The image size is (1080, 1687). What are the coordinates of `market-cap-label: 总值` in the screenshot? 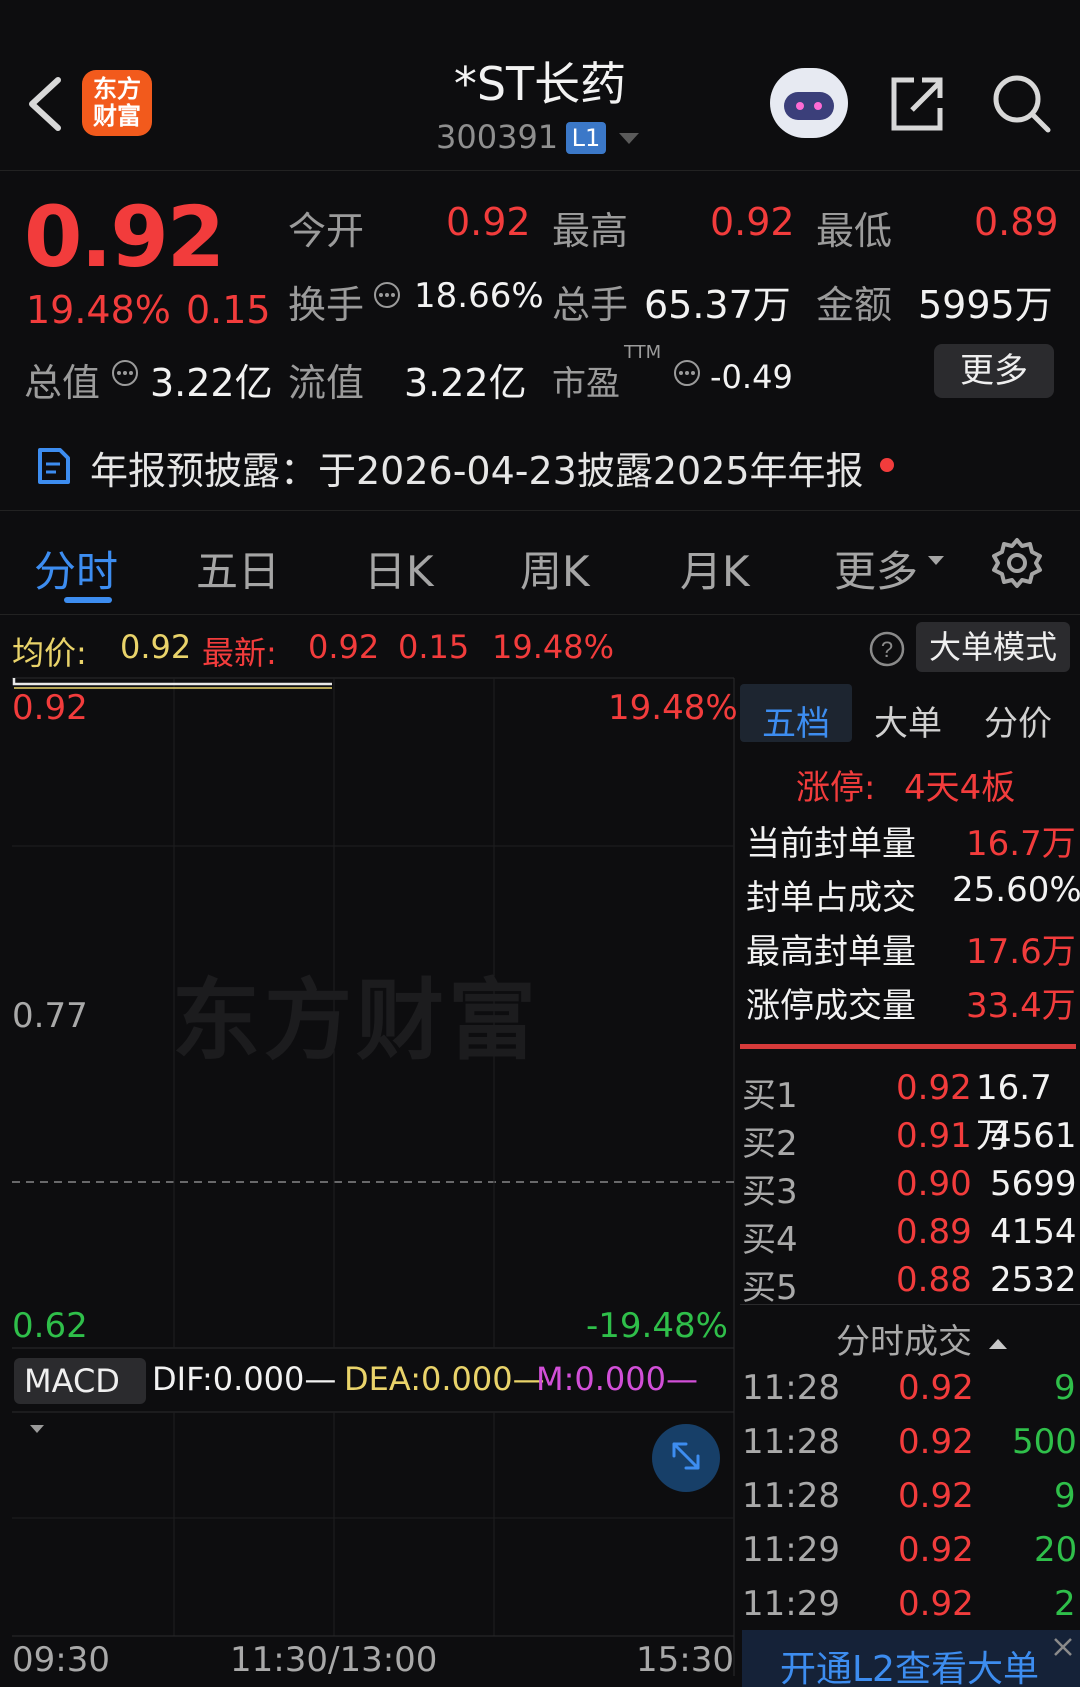 It's located at (62, 383).